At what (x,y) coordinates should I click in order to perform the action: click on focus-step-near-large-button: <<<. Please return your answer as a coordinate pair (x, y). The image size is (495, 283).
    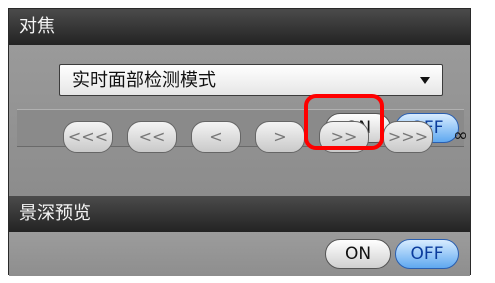
    Looking at the image, I should click on (88, 137).